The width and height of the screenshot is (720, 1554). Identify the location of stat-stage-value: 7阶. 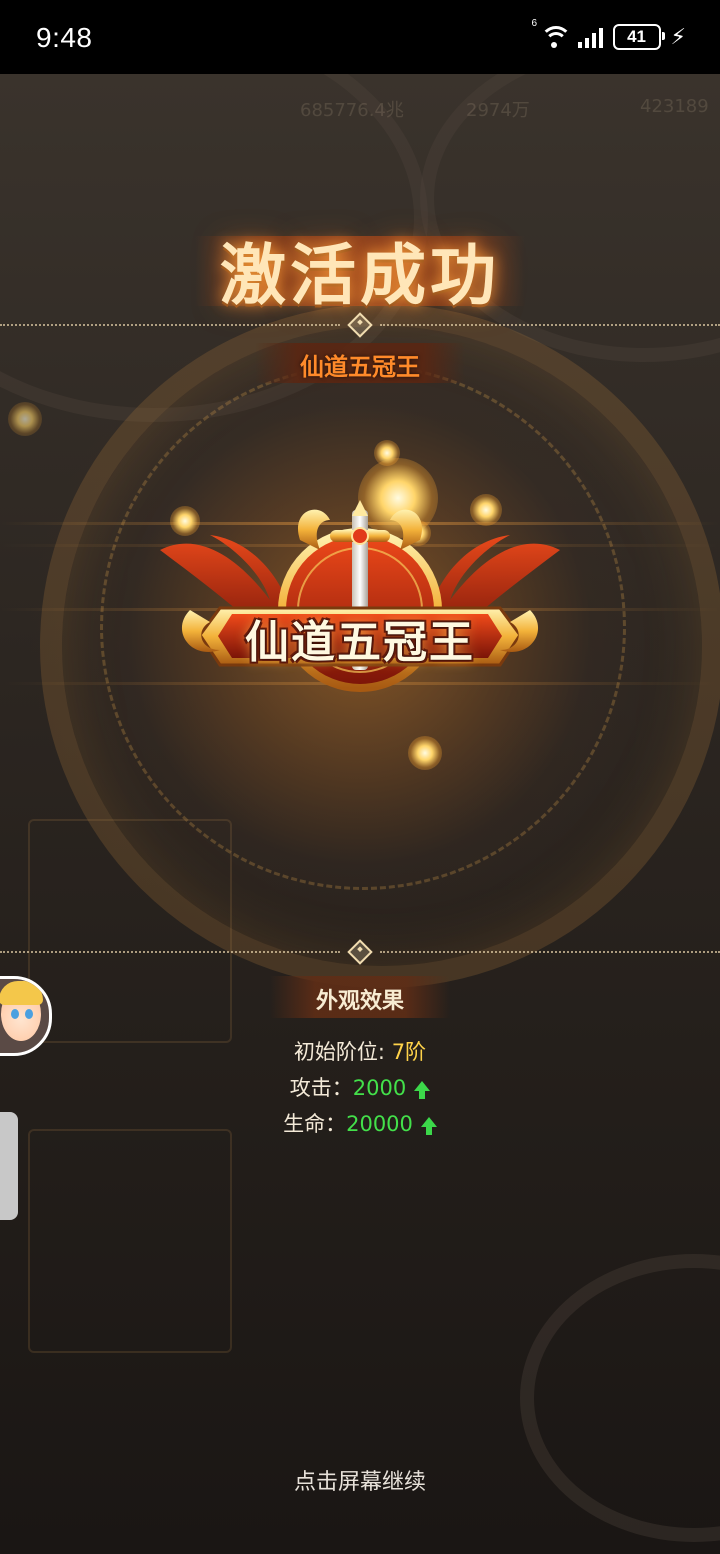
(409, 1052).